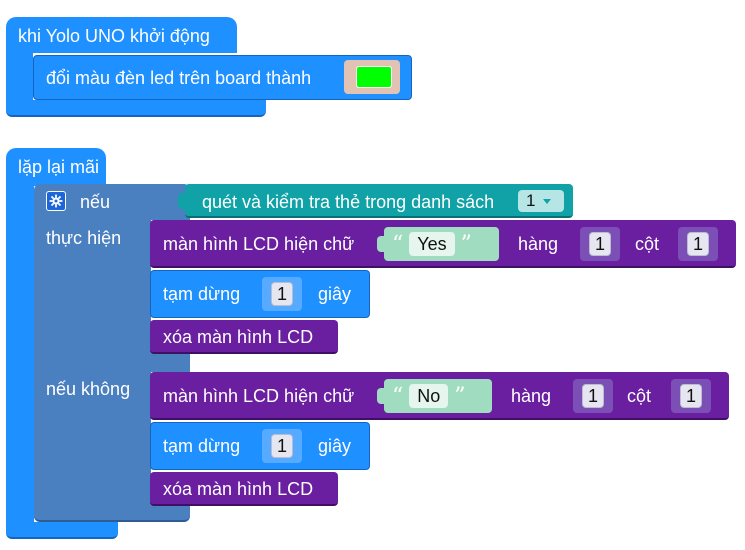 Image resolution: width=745 pixels, height=550 pixels. What do you see at coordinates (19, 77) in the screenshot?
I see `start-event-body` at bounding box center [19, 77].